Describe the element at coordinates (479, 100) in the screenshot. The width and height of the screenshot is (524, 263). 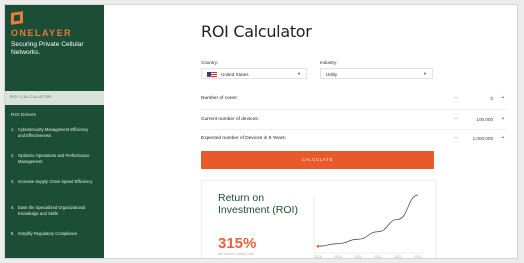
I see `cores-stepper: − 0 +` at that location.